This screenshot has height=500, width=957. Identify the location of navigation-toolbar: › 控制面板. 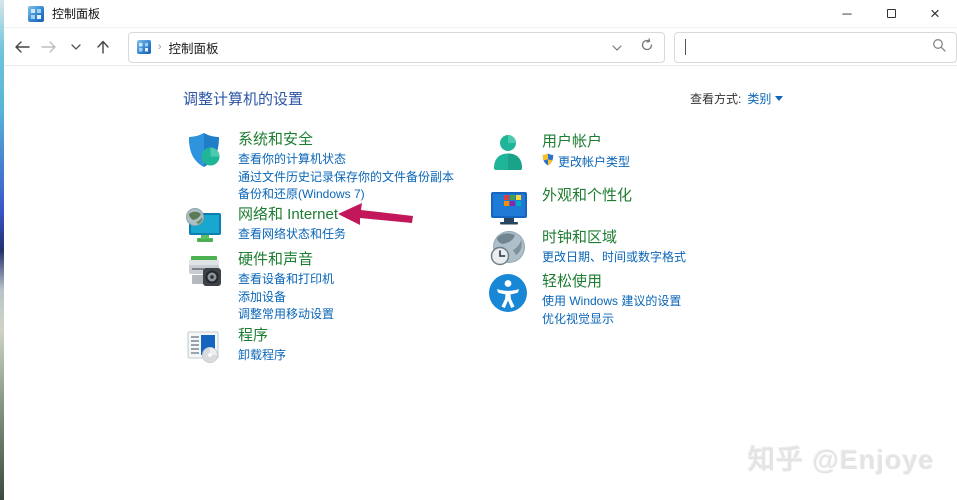
(478, 47).